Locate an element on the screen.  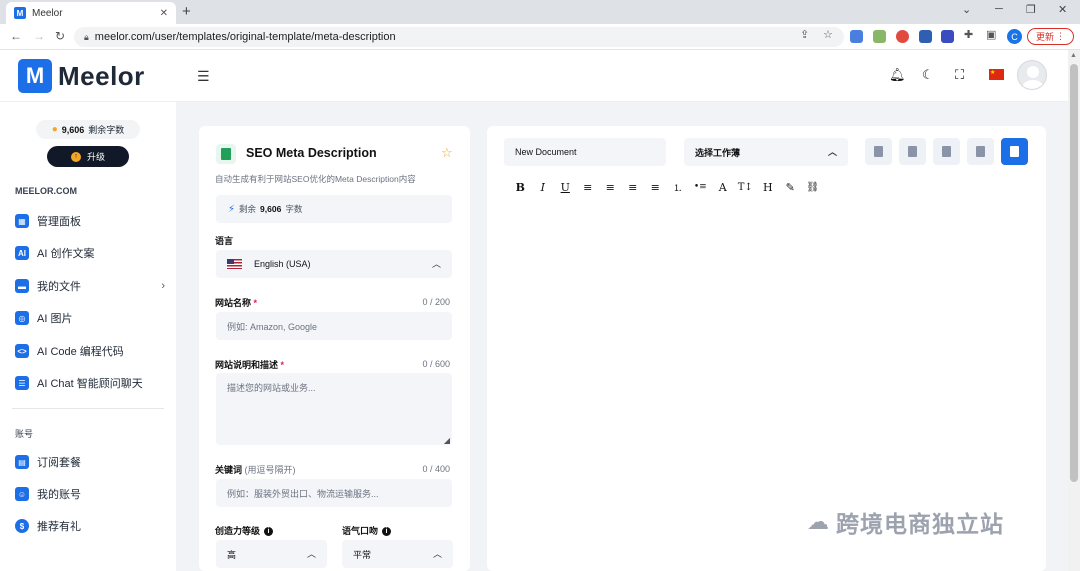
us-flag-icon is located at coordinates (234, 264).